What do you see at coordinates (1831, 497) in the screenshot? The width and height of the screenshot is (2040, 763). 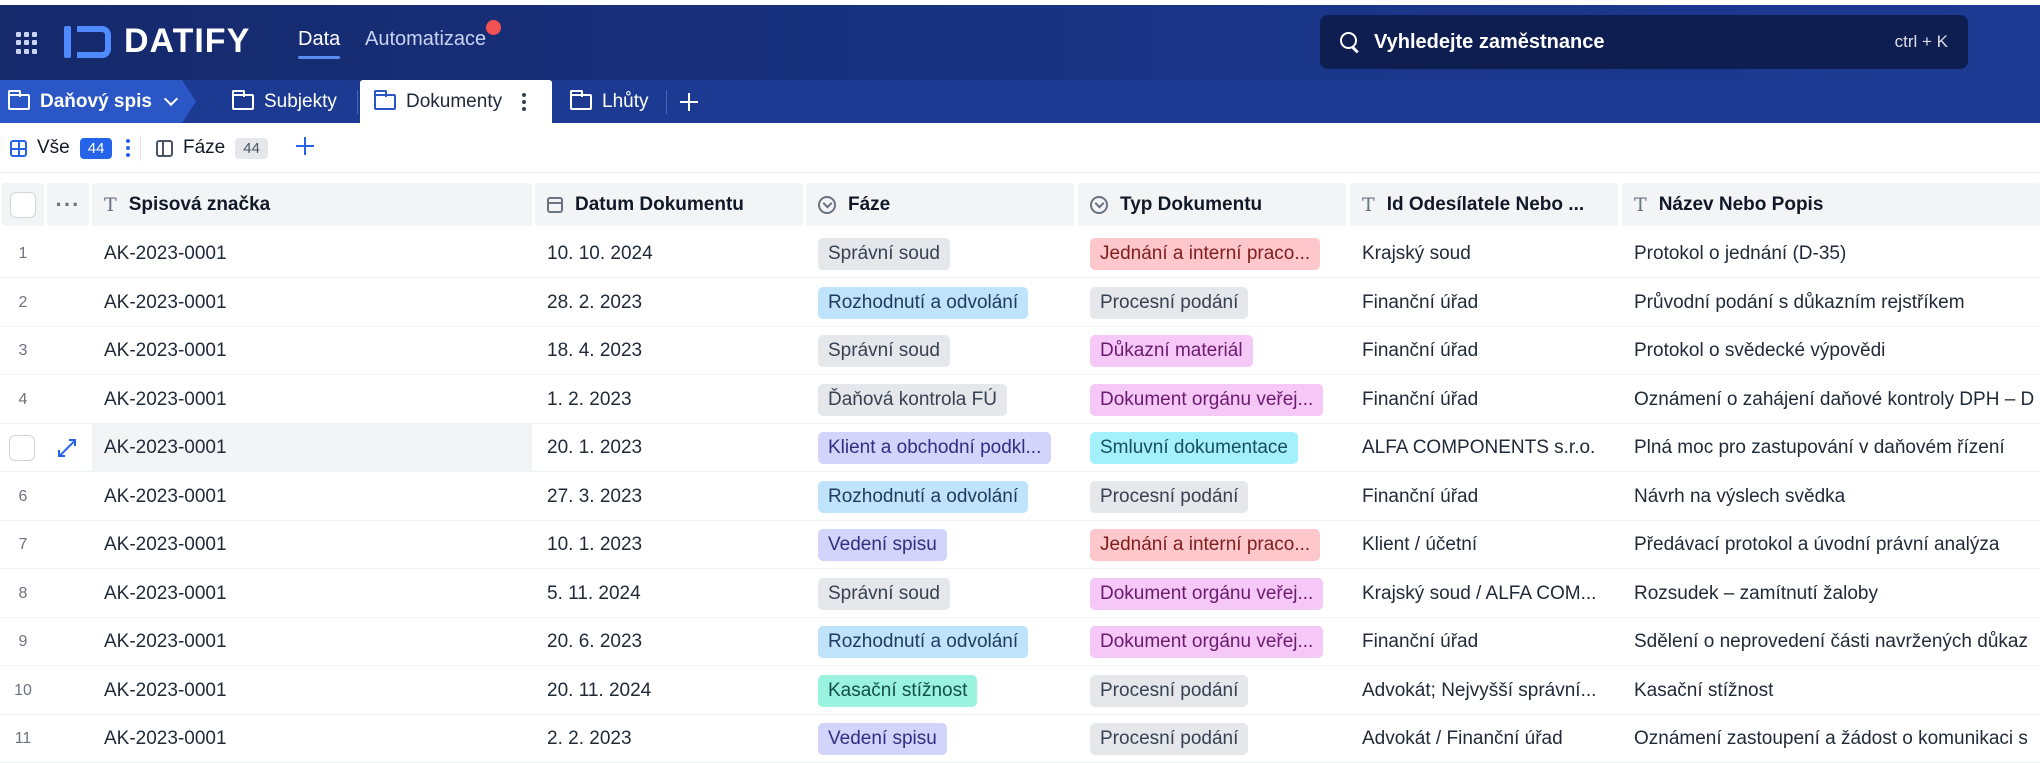 I see `cell-nazev-nebo-popis: Návrh na výslech svědka` at bounding box center [1831, 497].